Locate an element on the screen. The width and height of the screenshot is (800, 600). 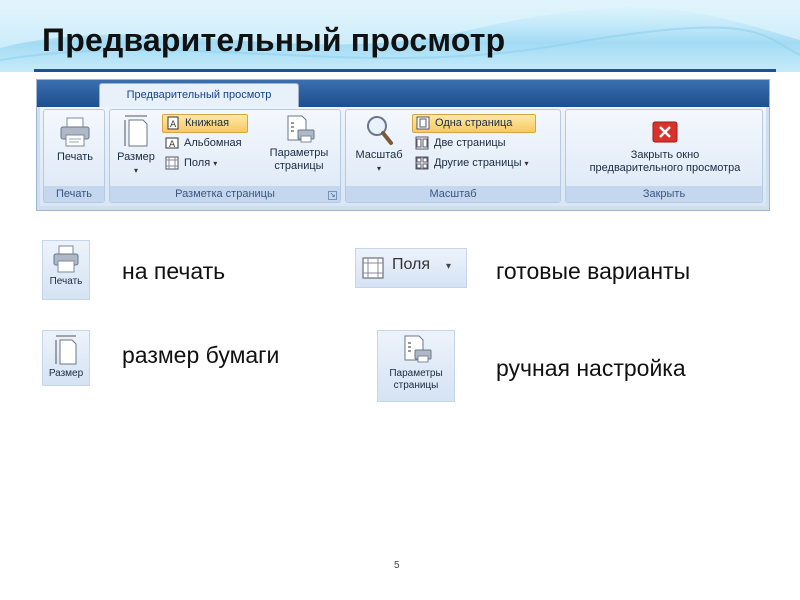
example-print-tile: Печать is located at coordinates (66, 270).